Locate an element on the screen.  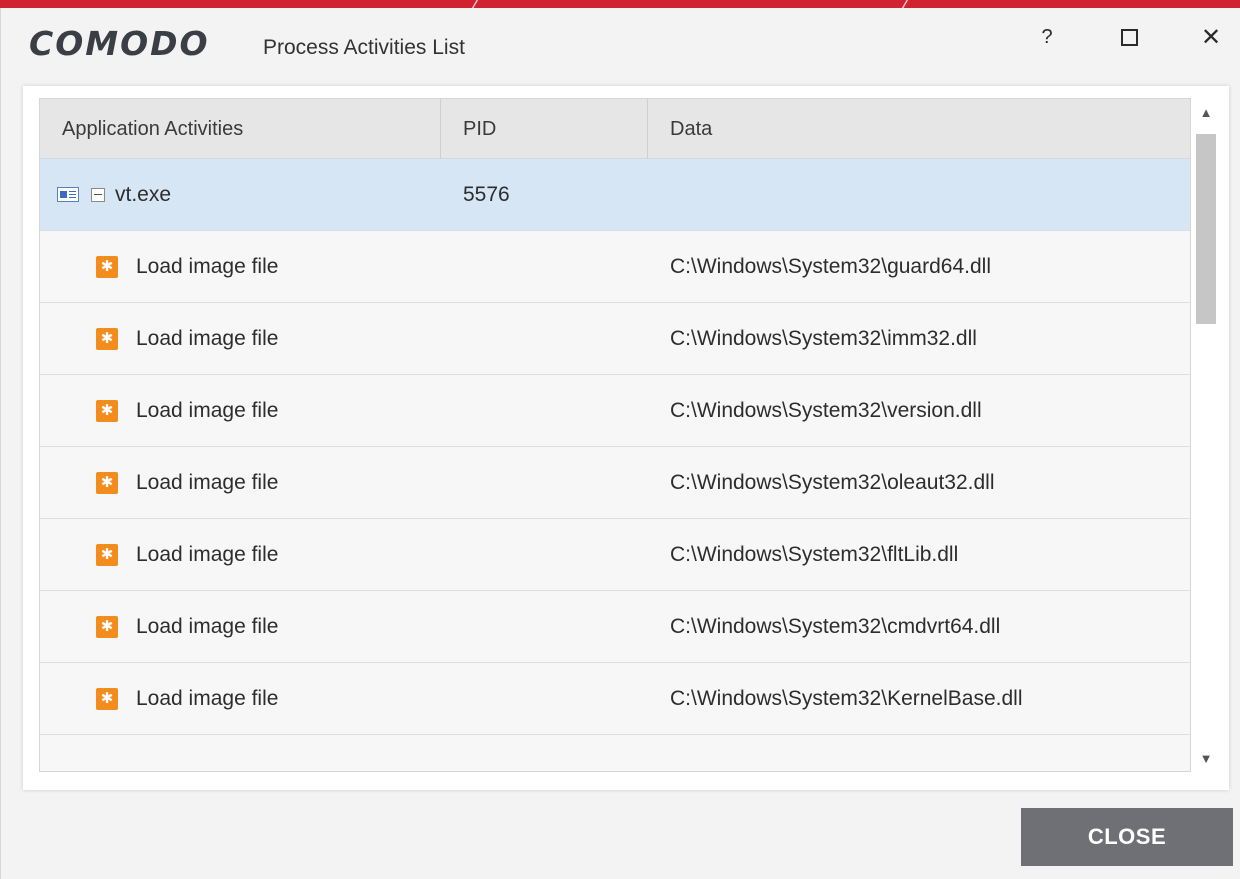
close-icon: ✕ is located at coordinates (1211, 37).